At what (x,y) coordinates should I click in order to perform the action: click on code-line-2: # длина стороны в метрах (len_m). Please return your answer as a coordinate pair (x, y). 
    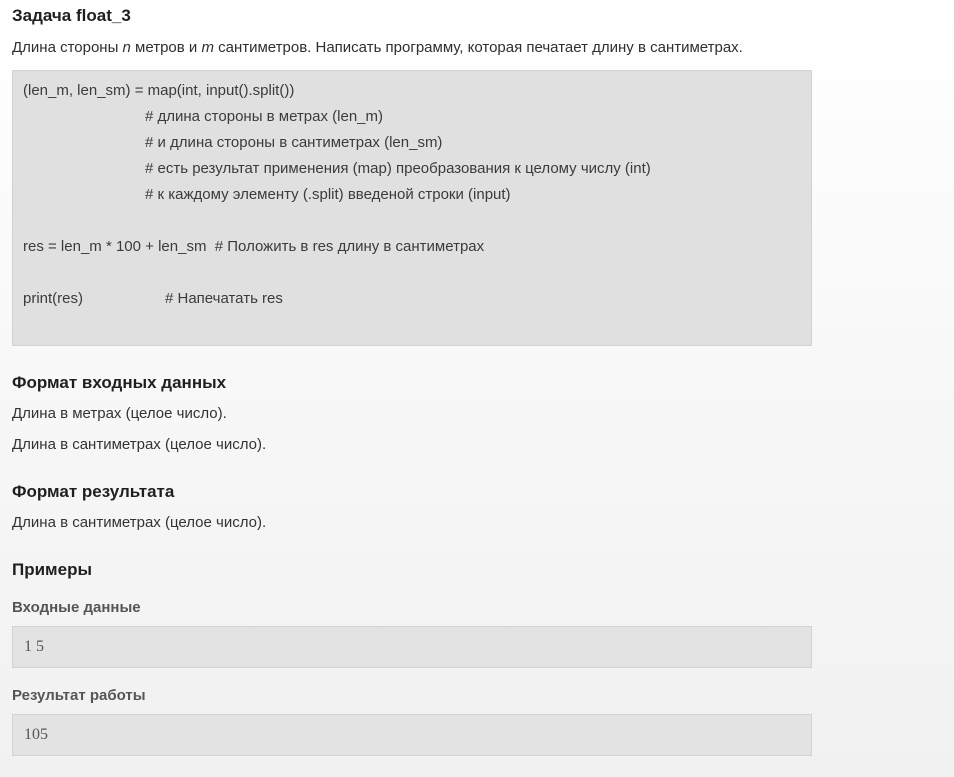
    Looking at the image, I should click on (264, 116).